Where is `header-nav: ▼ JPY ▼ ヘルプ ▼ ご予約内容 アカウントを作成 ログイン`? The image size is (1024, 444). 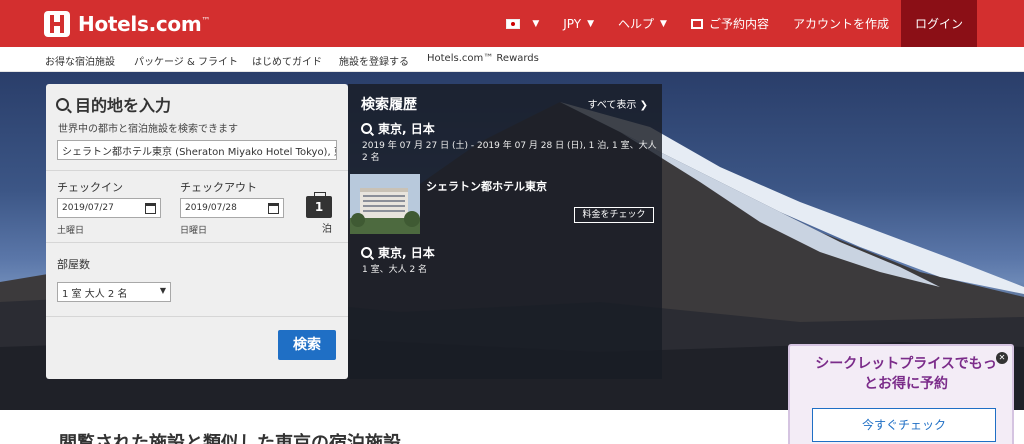
header-nav: ▼ JPY ▼ ヘルプ ▼ ご予約内容 アカウントを作成 ログイン is located at coordinates (735, 23).